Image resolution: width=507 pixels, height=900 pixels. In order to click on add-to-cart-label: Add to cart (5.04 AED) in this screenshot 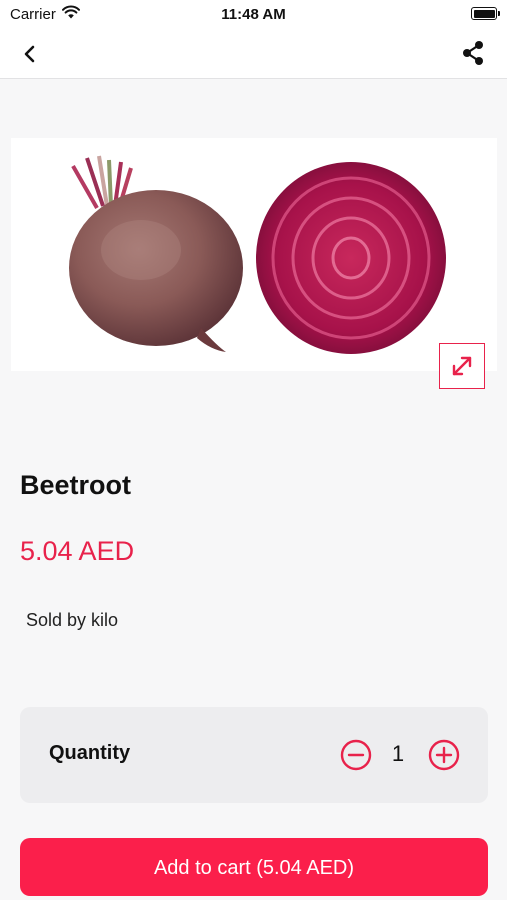, I will do `click(254, 868)`.